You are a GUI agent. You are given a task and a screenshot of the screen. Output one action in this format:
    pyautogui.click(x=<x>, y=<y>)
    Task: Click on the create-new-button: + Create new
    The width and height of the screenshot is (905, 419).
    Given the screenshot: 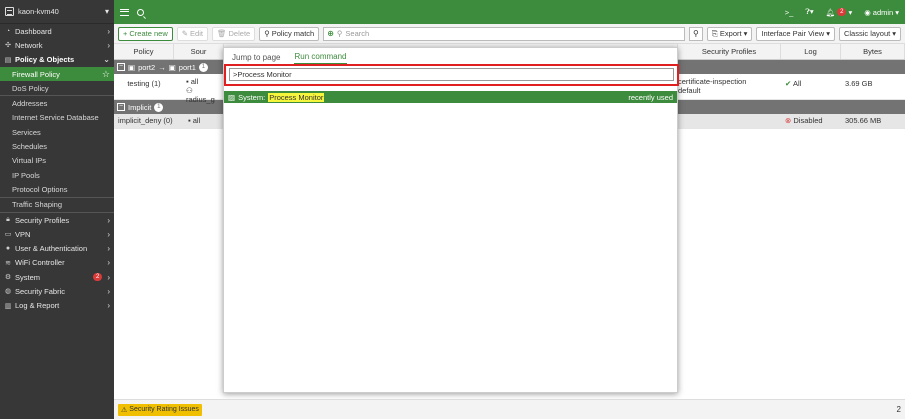 What is the action you would take?
    pyautogui.click(x=145, y=33)
    